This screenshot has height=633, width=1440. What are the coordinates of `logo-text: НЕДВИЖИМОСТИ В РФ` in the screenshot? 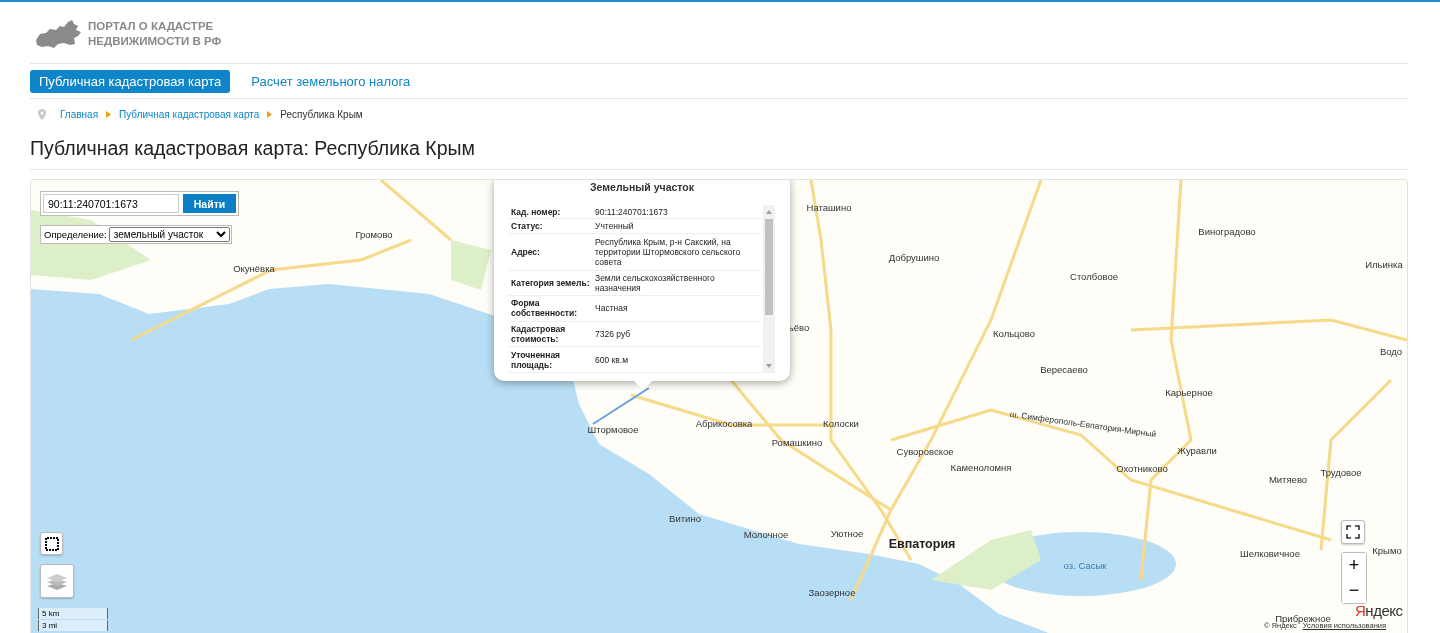 It's located at (155, 41).